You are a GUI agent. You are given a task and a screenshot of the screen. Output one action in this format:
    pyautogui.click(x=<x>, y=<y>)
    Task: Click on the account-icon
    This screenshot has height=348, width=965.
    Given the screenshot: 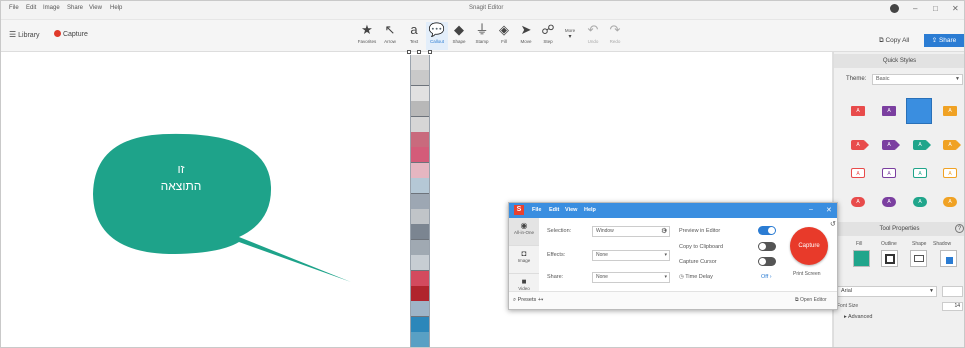 What is the action you would take?
    pyautogui.click(x=894, y=8)
    